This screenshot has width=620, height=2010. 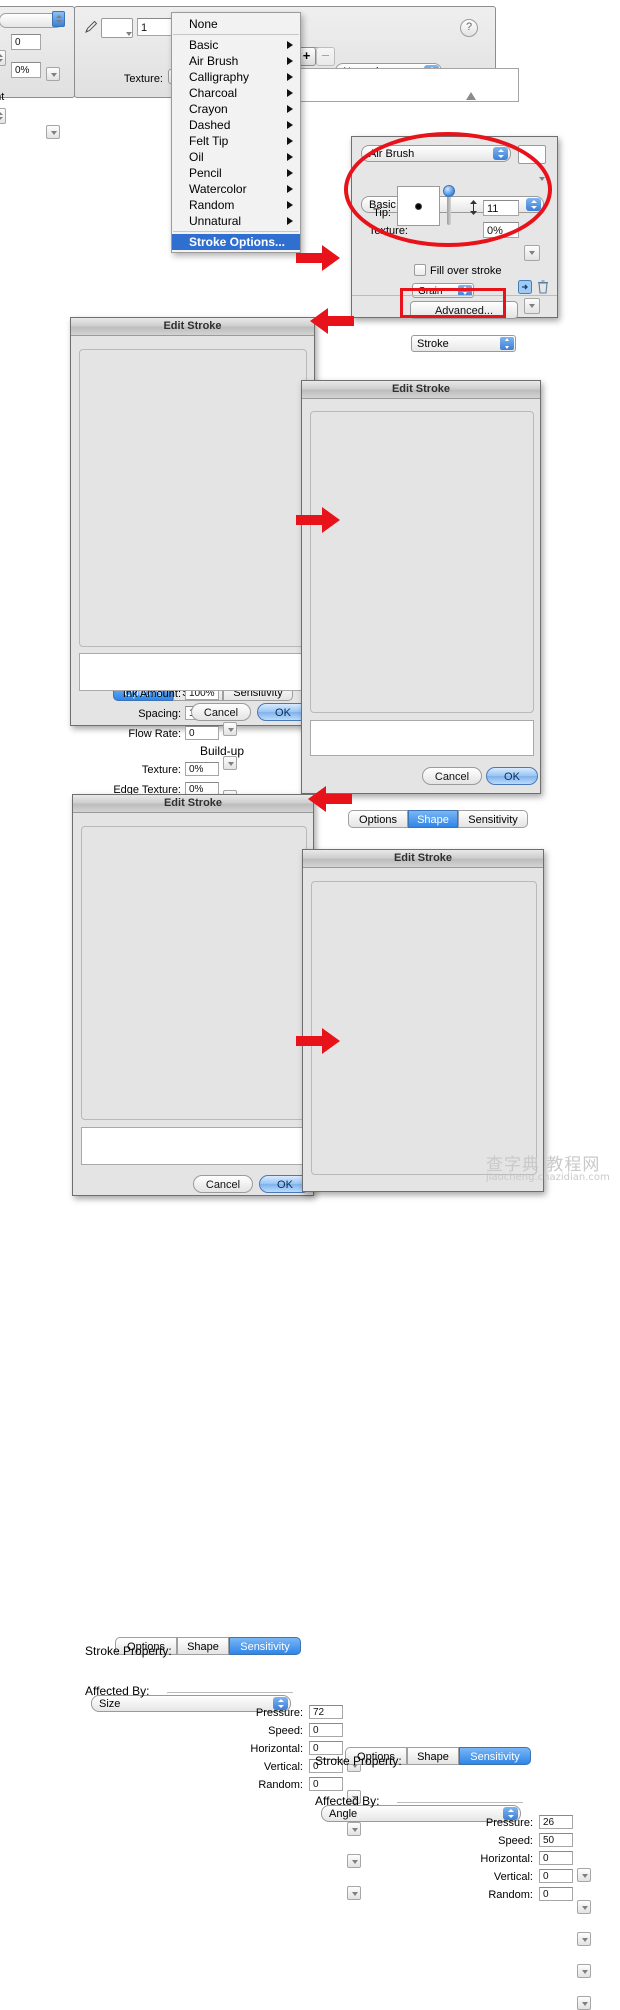 What do you see at coordinates (53, 132) in the screenshot?
I see `toolbar-field-1-dropdown` at bounding box center [53, 132].